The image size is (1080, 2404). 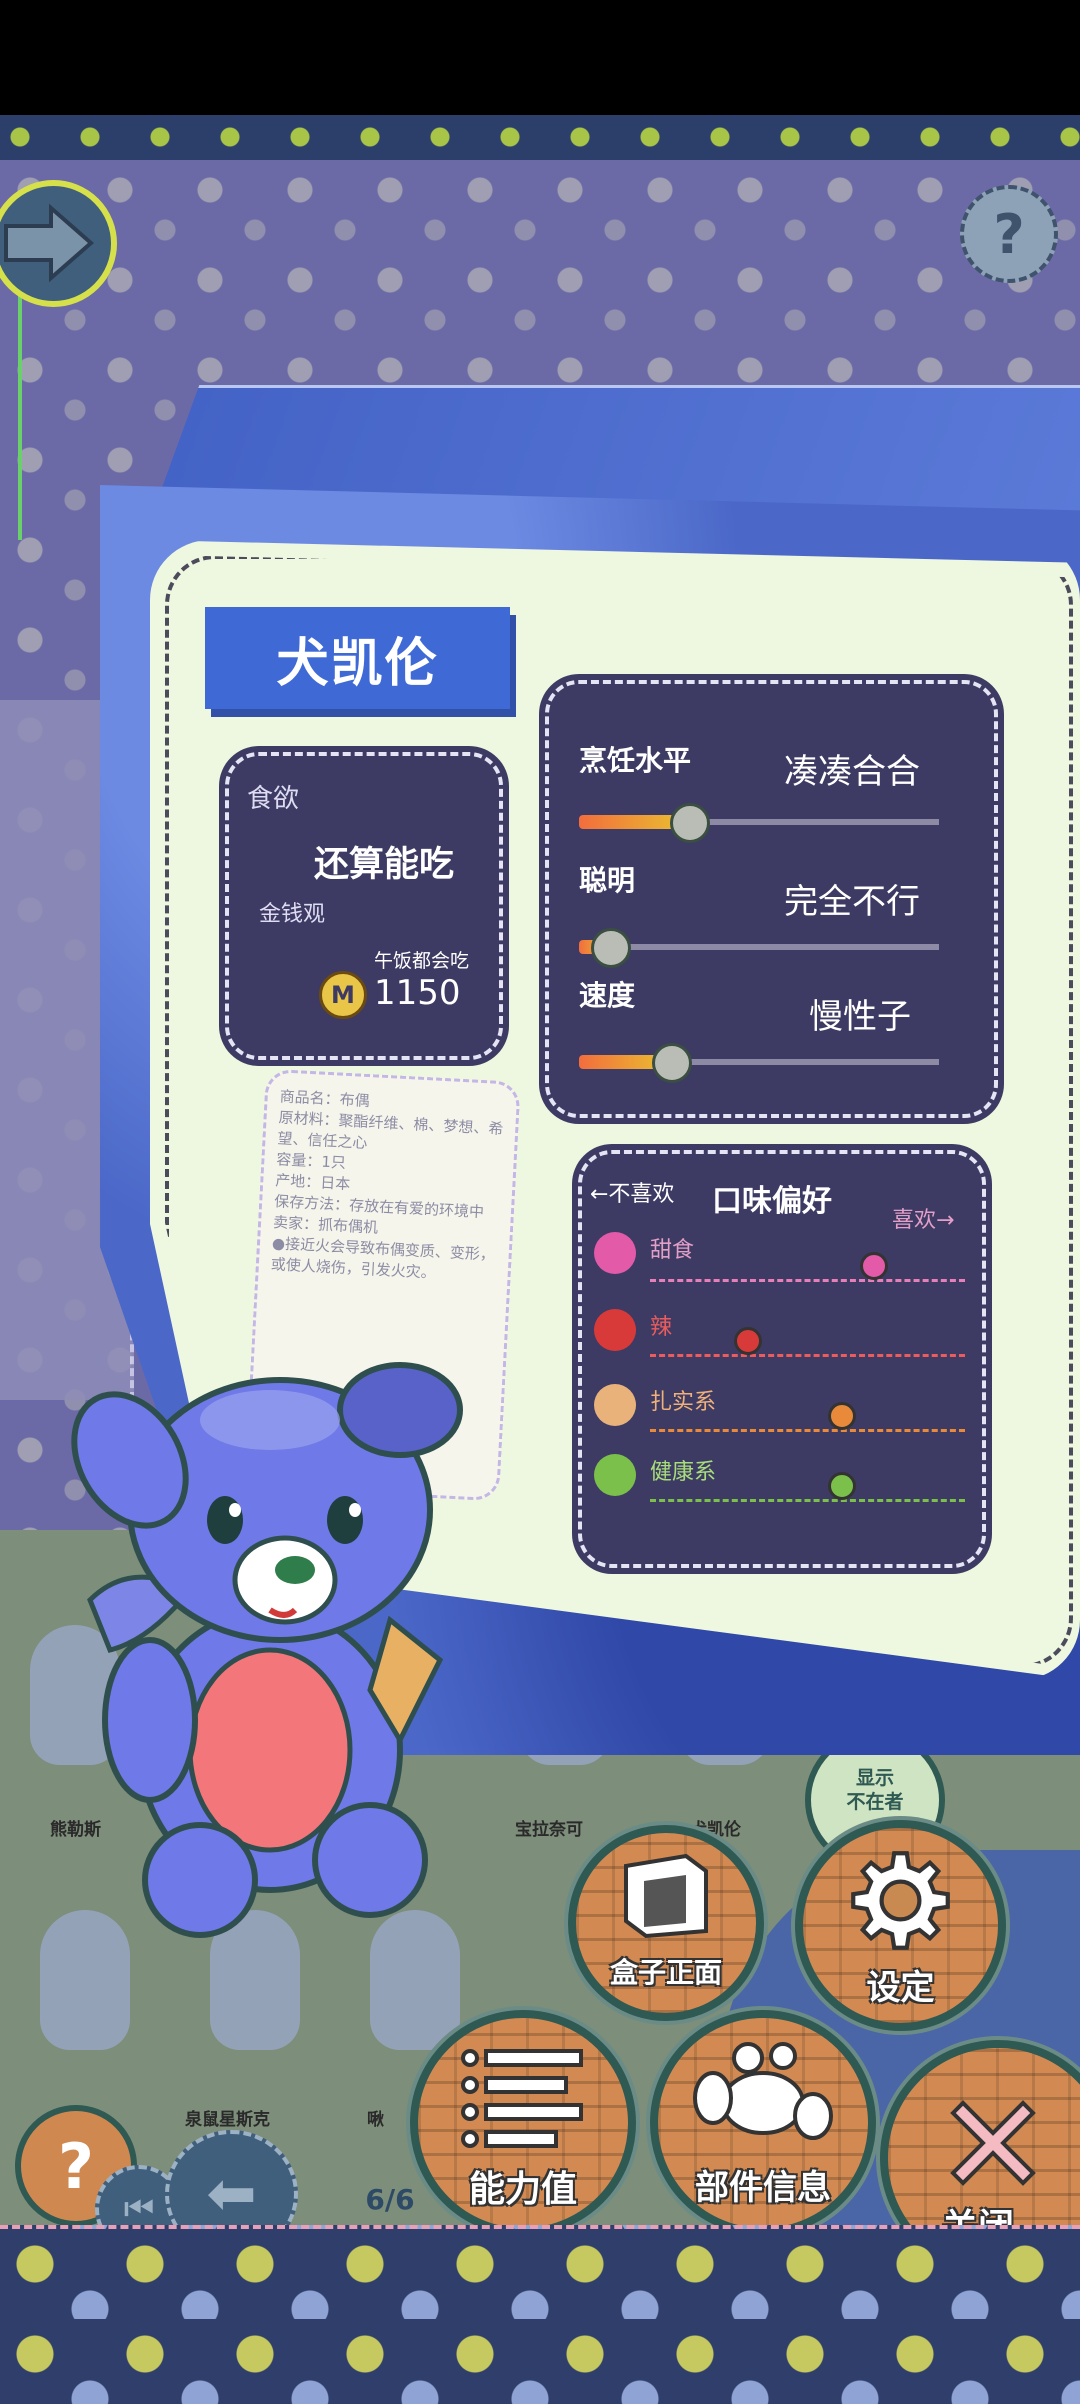 What do you see at coordinates (607, 995) in the screenshot?
I see `skill-name: 速度` at bounding box center [607, 995].